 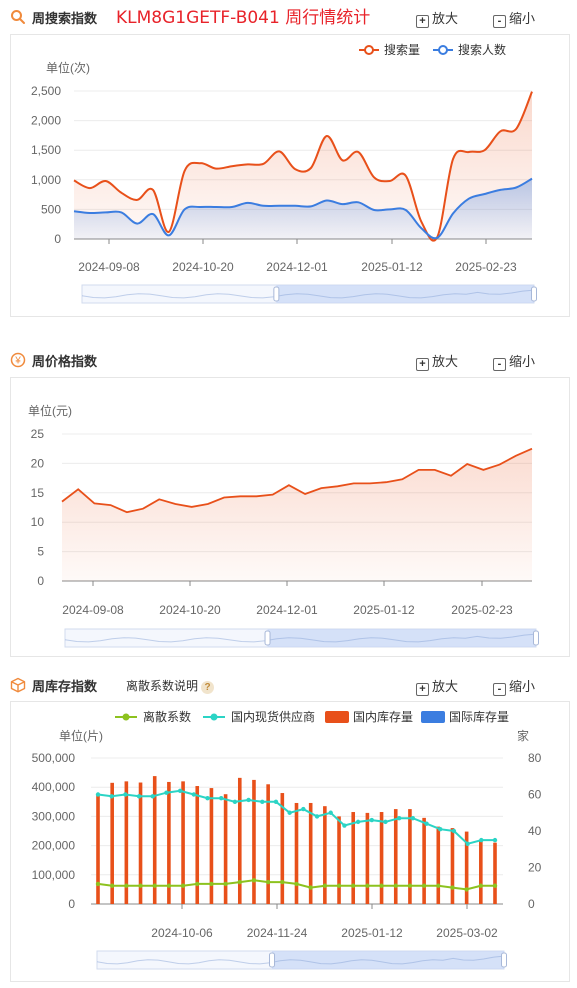 I want to click on legend-item: 搜索人数, so click(x=469, y=49).